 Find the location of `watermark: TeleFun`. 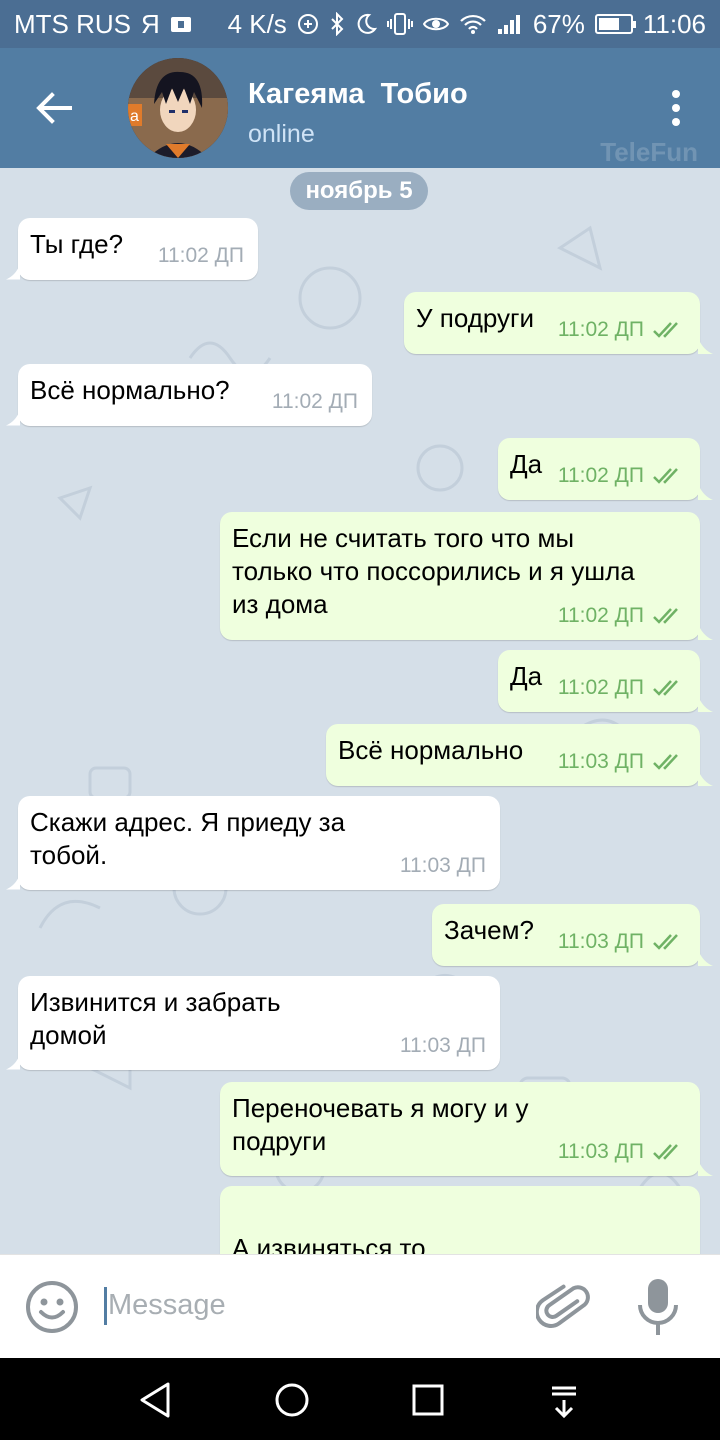

watermark: TeleFun is located at coordinates (649, 152).